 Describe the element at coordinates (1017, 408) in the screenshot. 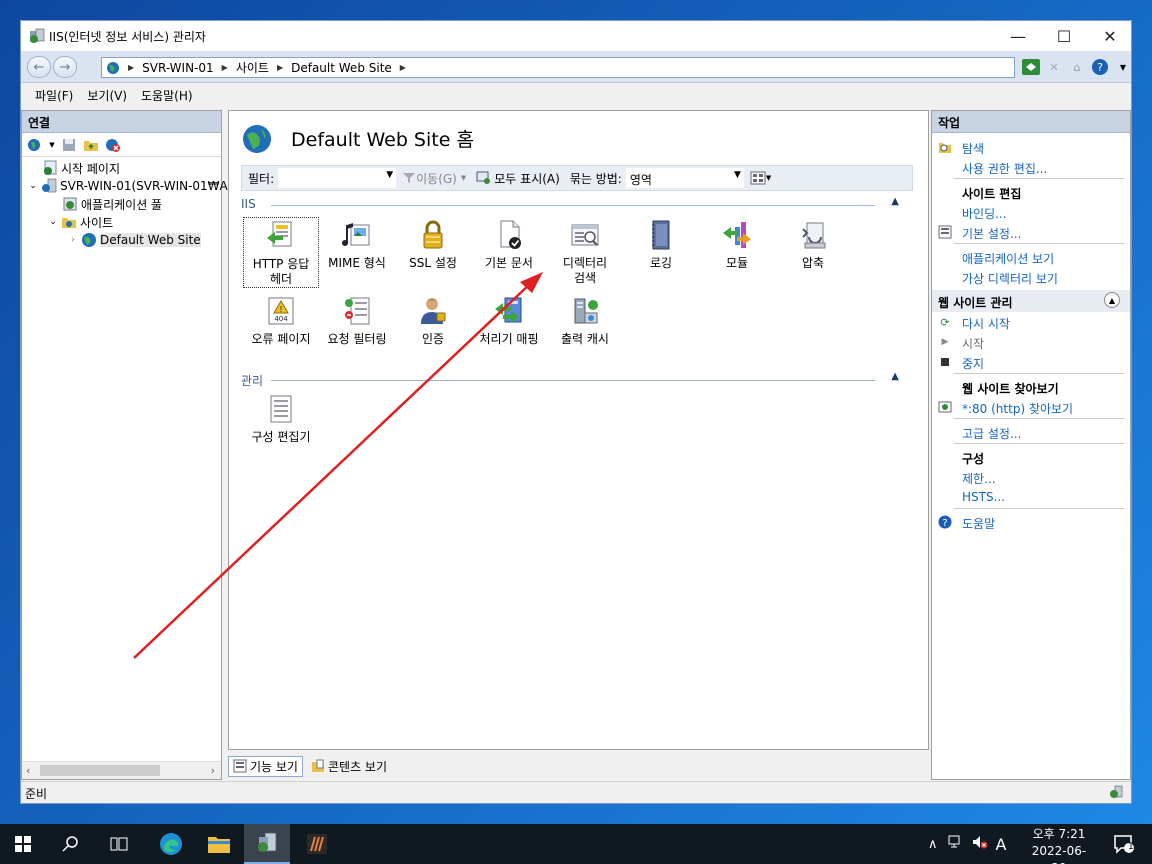

I see `action-browse-80: *:80 (http) 찾아보기` at that location.